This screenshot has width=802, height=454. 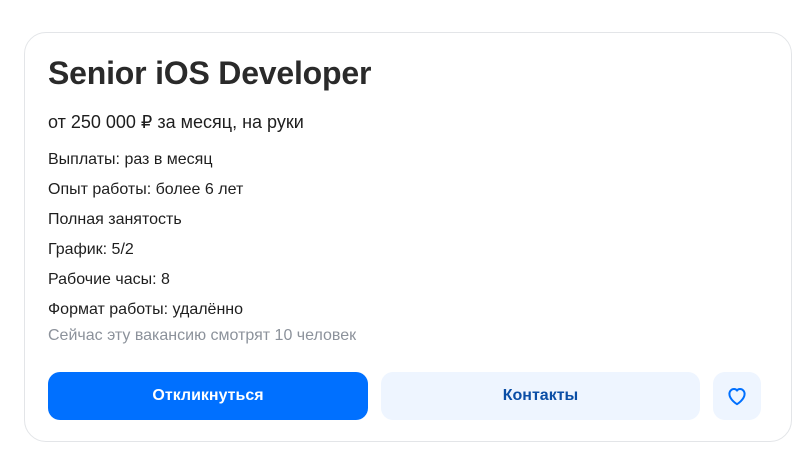 I want to click on contacts-button-label: Контакты, so click(x=540, y=395).